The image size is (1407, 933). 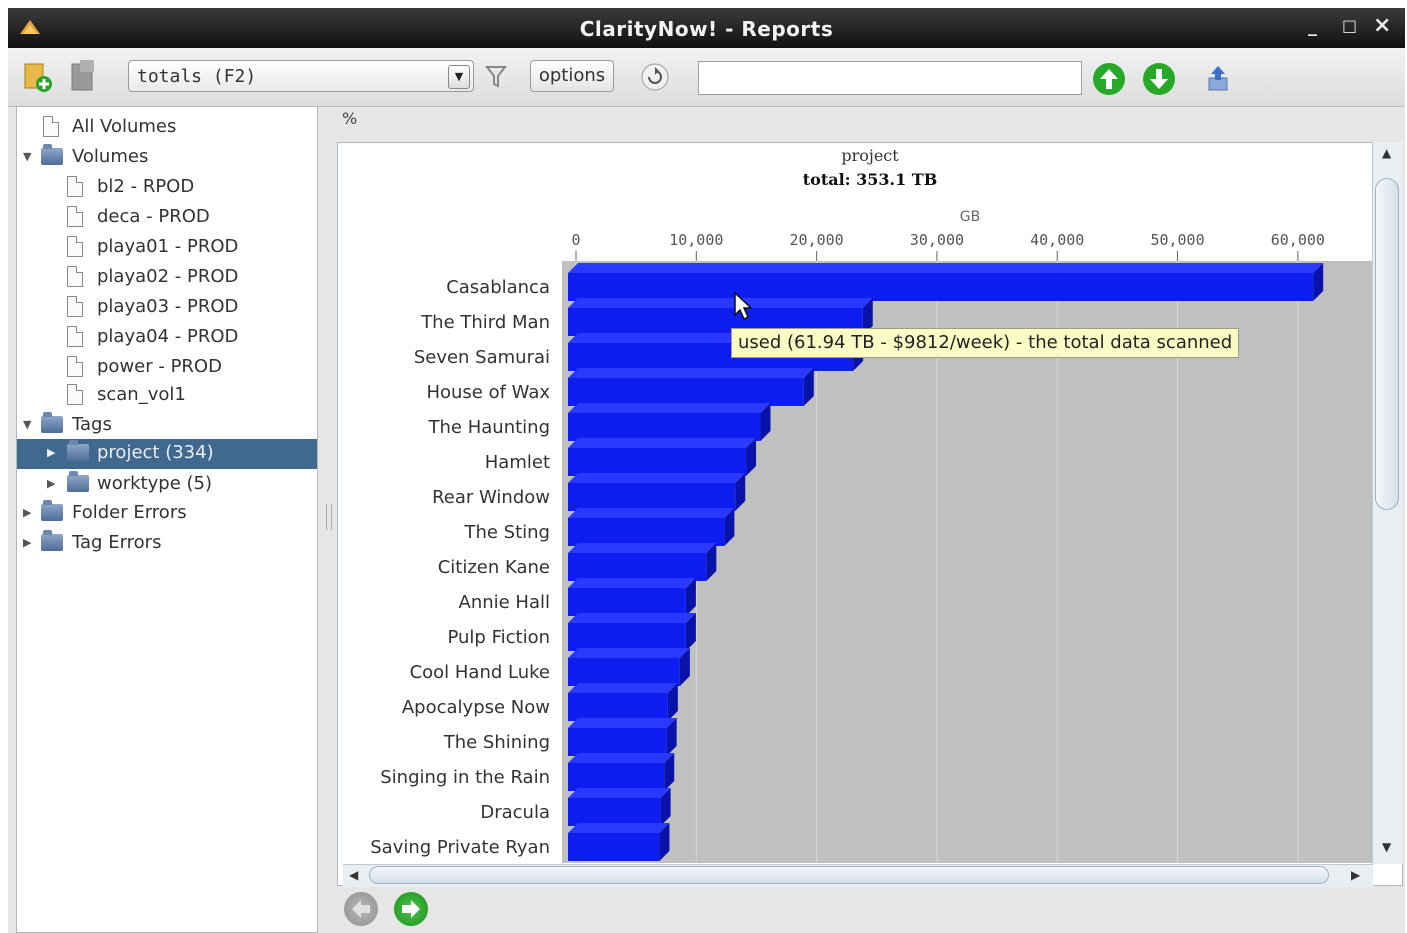 I want to click on scroll-down-icon, so click(x=1159, y=79).